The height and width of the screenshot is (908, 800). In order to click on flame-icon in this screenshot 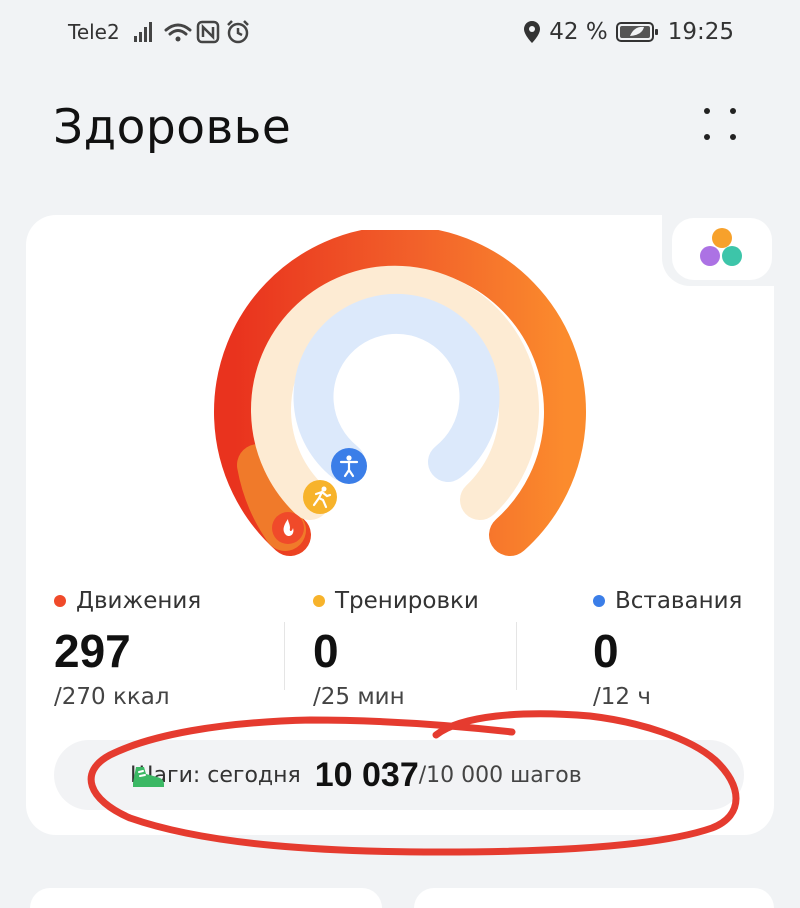, I will do `click(288, 528)`.